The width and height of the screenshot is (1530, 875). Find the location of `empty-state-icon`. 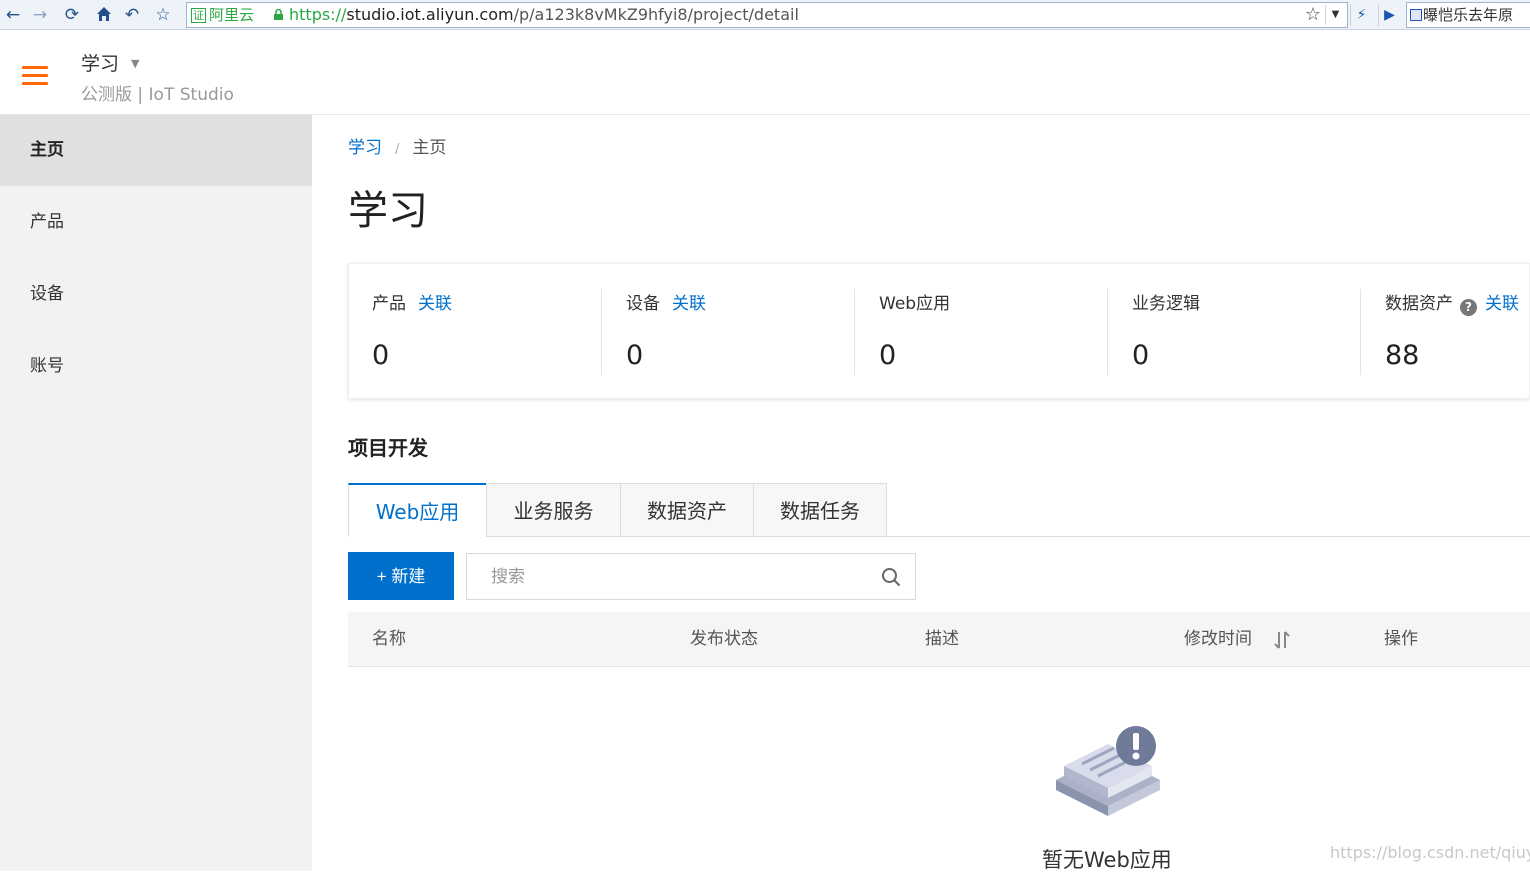

empty-state-icon is located at coordinates (1108, 771).